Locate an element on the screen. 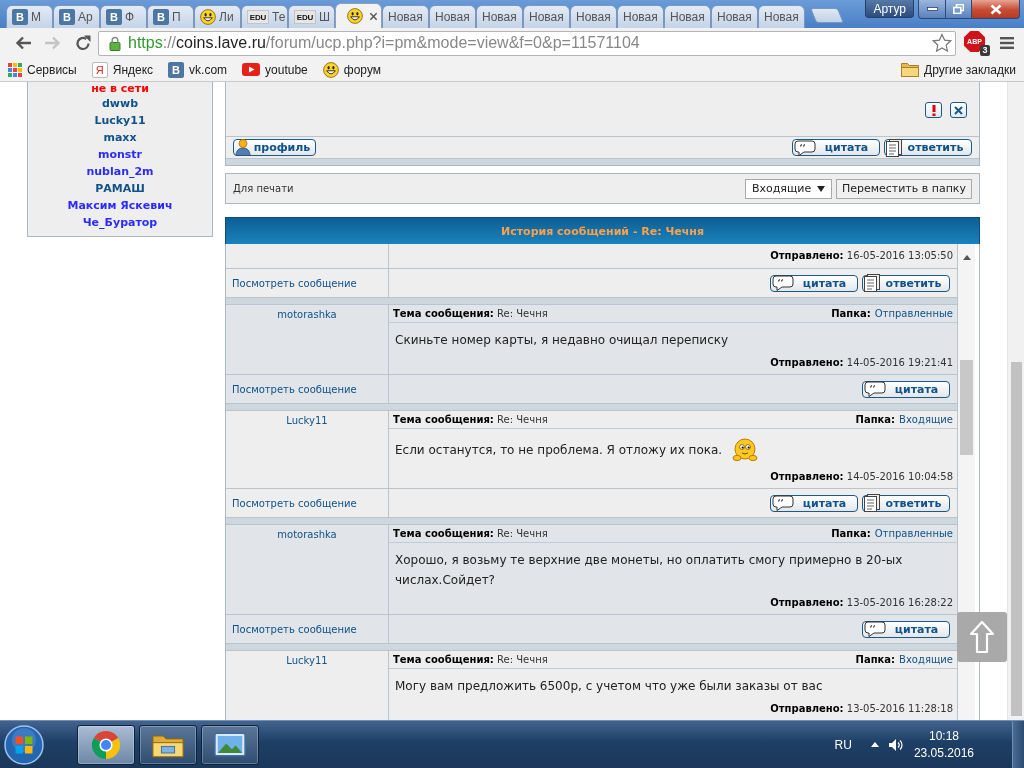 This screenshot has height=768, width=1024. status-heading: не в сети is located at coordinates (120, 88).